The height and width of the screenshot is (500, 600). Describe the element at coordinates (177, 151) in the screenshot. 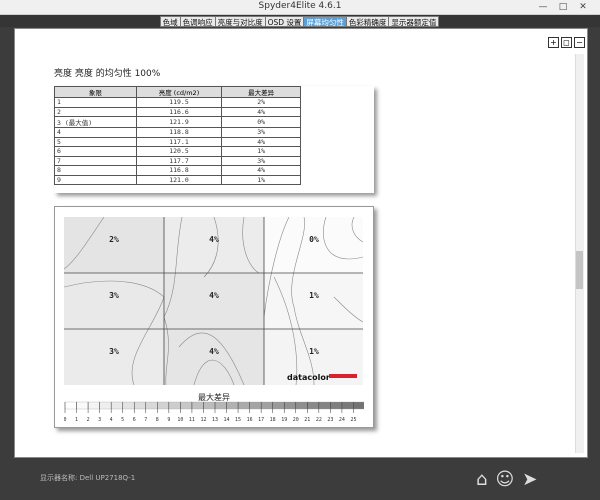

I see `table-row: 6 120.5 1%` at that location.